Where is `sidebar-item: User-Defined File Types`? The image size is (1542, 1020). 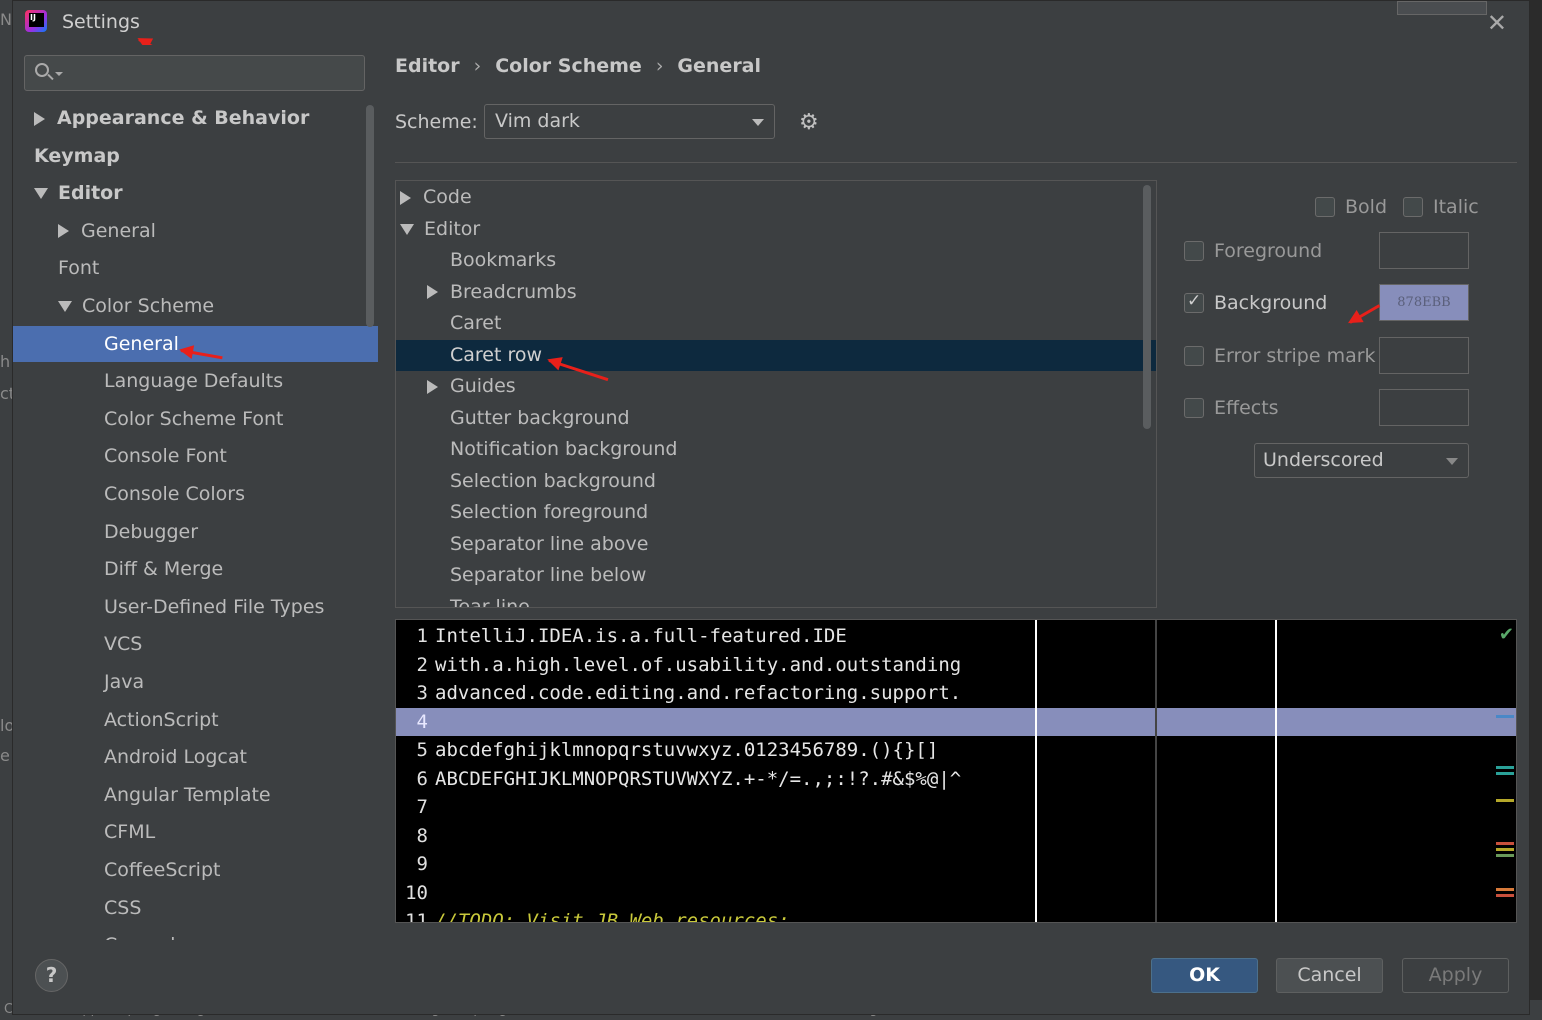 sidebar-item: User-Defined File Types is located at coordinates (195, 607).